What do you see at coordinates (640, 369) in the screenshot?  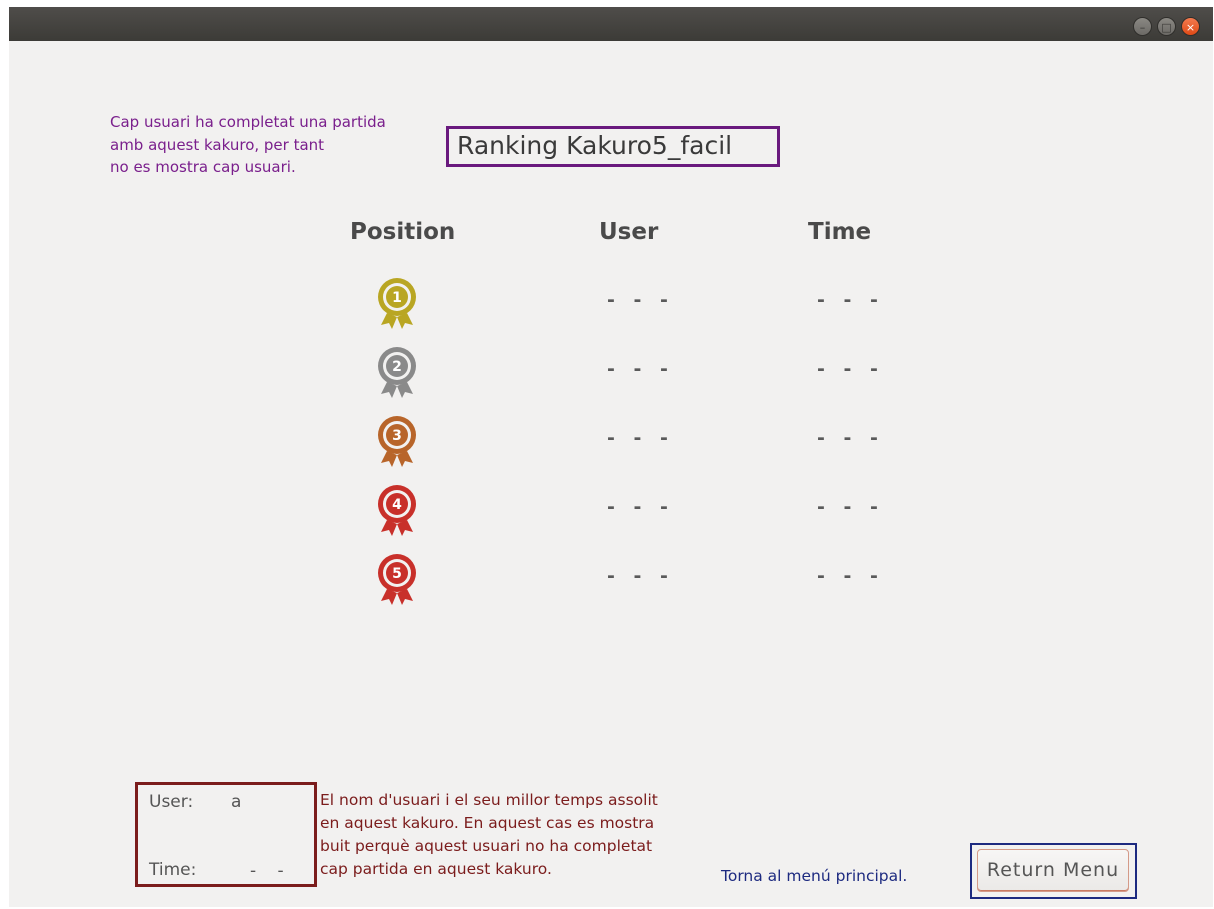 I see `rank-2-user: - - -` at bounding box center [640, 369].